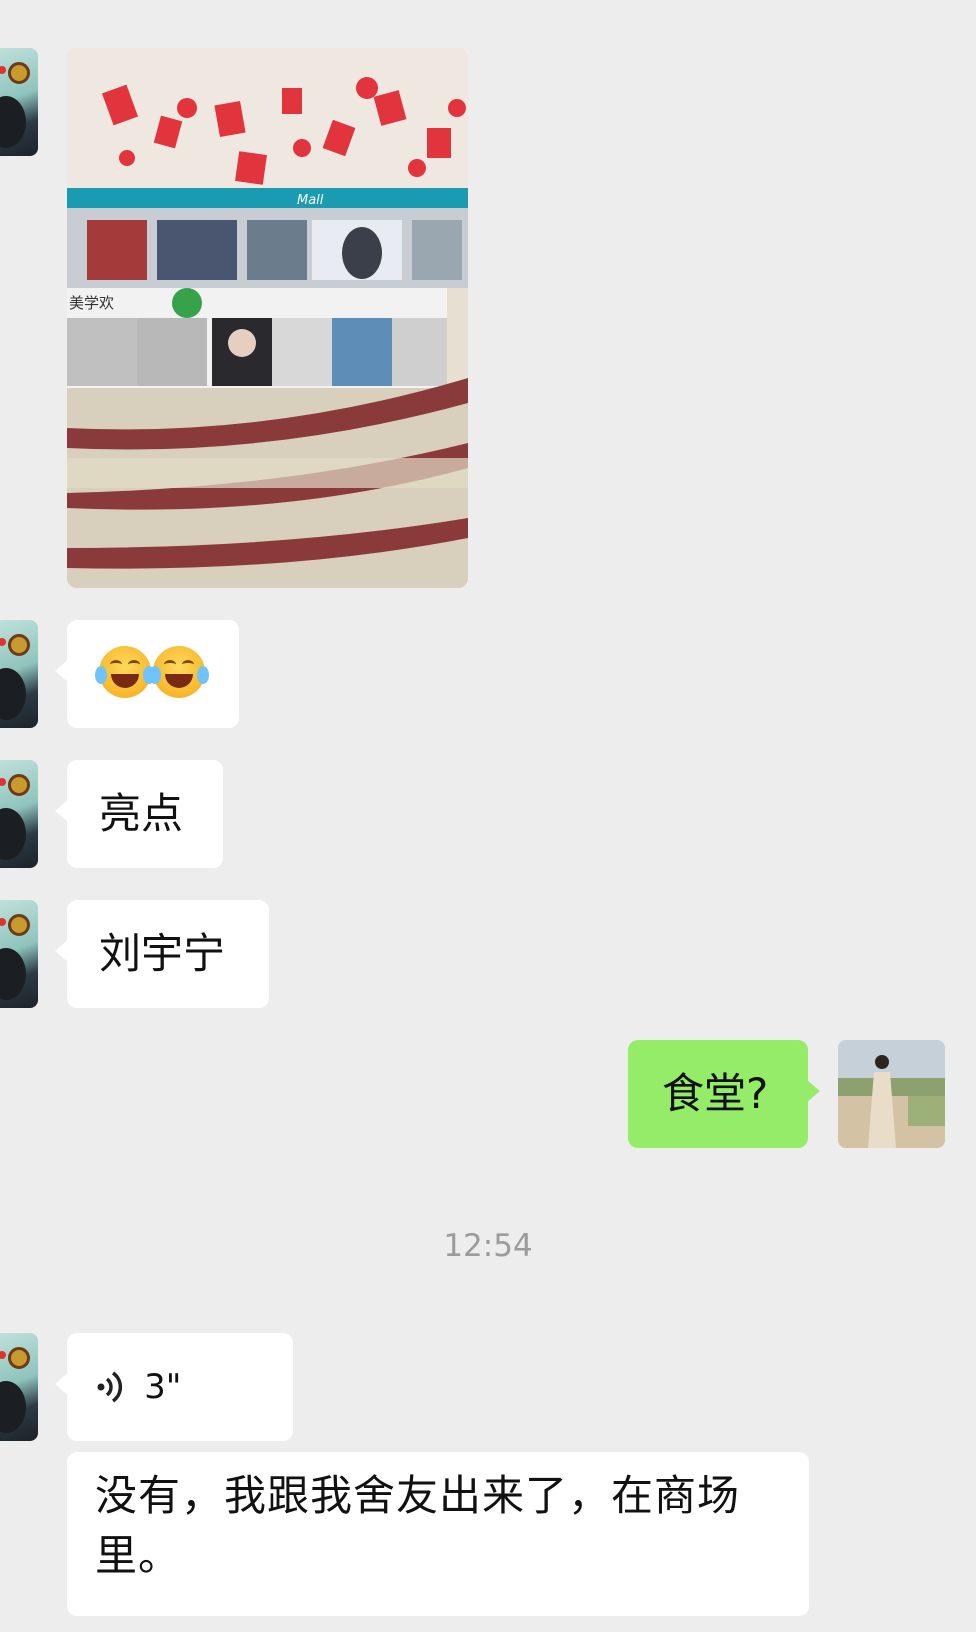 This screenshot has height=1632, width=976. I want to click on self-avatar, so click(891, 1094).